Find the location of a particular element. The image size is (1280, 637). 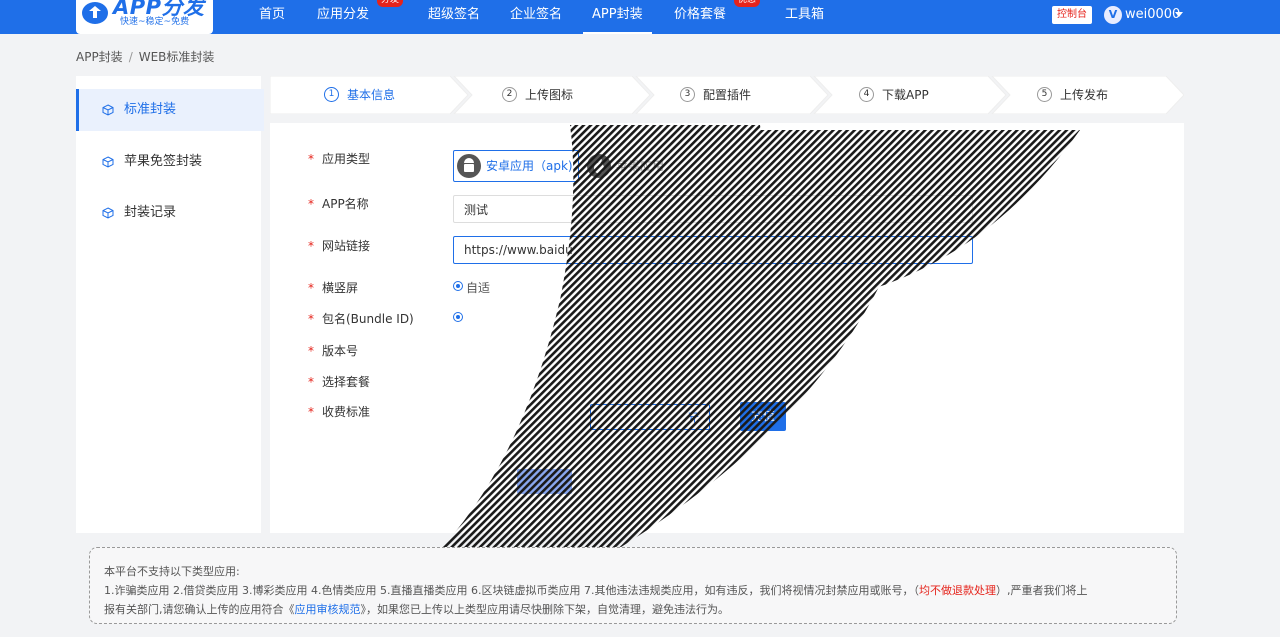

sidebar-item-label: 标准封装 is located at coordinates (150, 109).